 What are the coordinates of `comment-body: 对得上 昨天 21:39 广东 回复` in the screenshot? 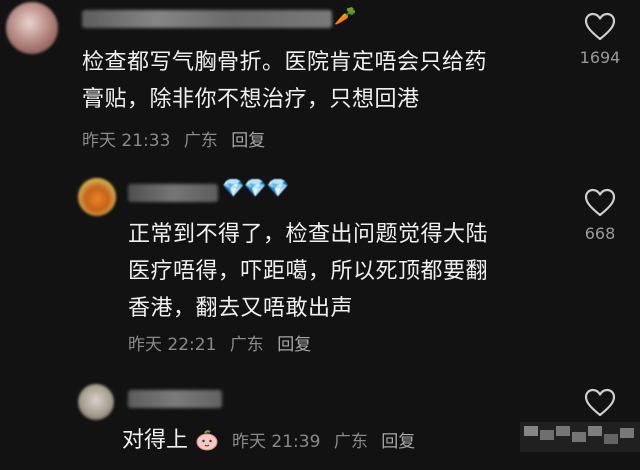 It's located at (272, 438).